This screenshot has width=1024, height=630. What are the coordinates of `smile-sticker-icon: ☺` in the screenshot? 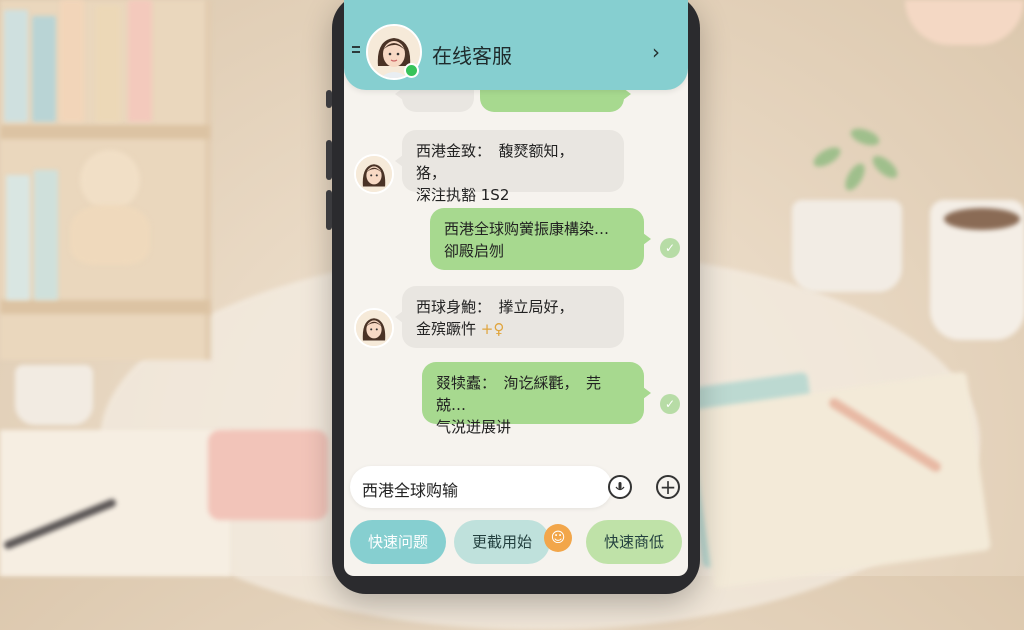 It's located at (558, 538).